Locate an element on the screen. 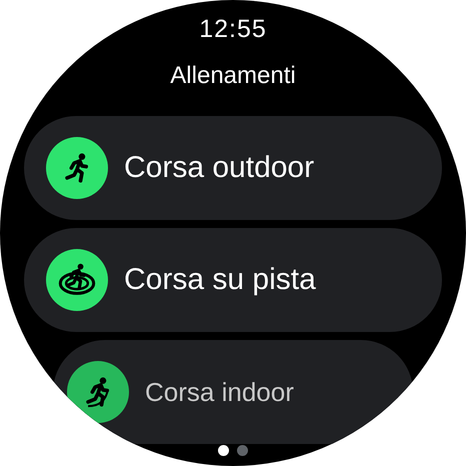 The width and height of the screenshot is (466, 466). clock-time: 12:55 is located at coordinates (233, 29).